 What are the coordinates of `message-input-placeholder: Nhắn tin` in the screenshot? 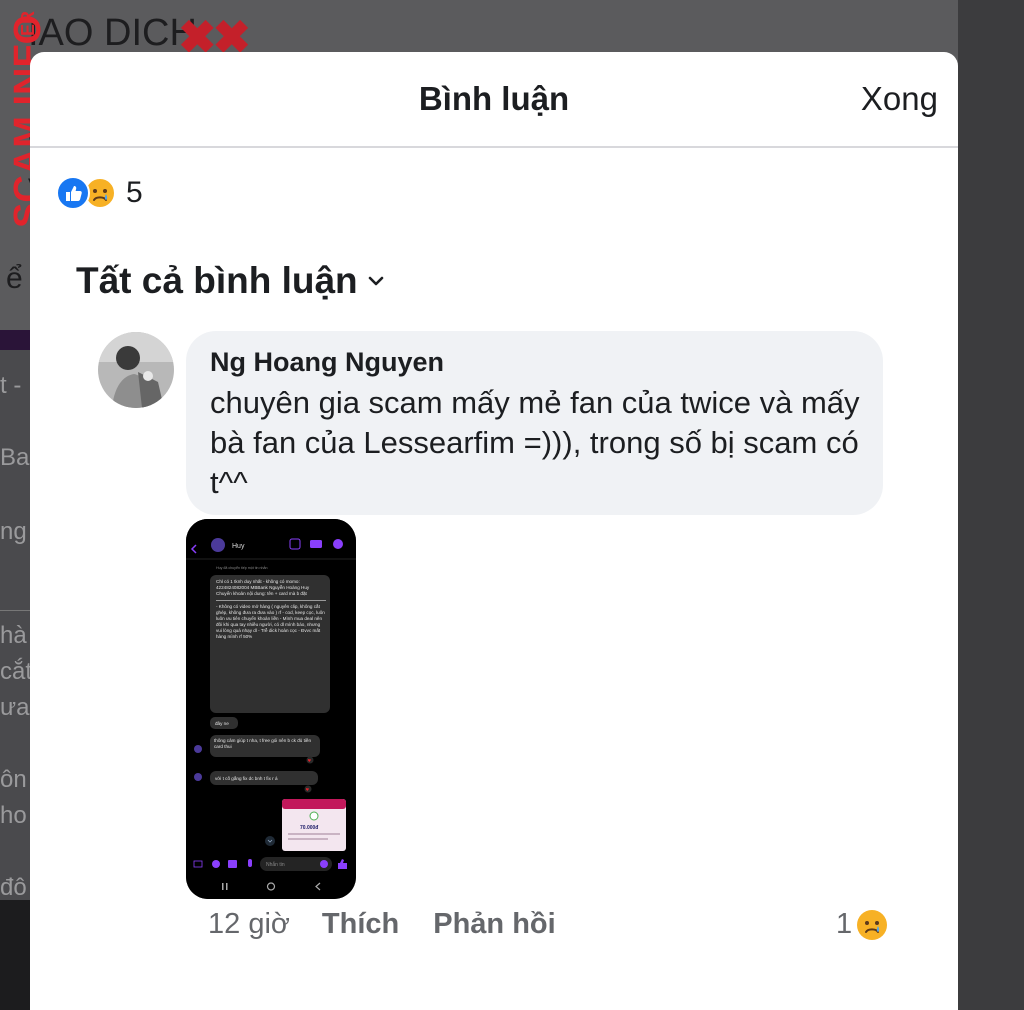 It's located at (275, 864).